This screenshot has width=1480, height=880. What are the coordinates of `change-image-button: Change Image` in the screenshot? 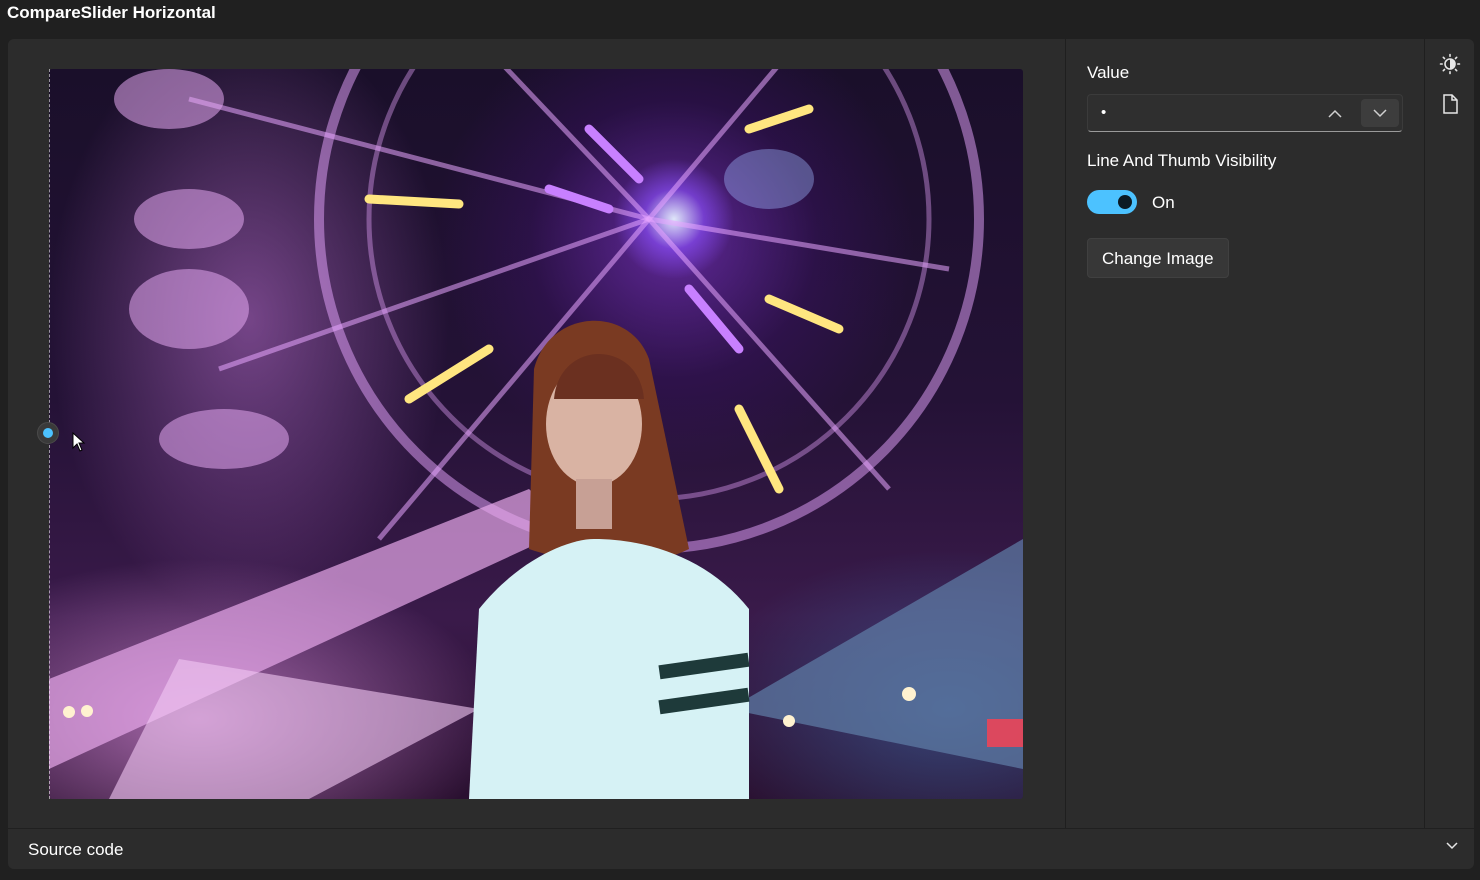 It's located at (1158, 258).